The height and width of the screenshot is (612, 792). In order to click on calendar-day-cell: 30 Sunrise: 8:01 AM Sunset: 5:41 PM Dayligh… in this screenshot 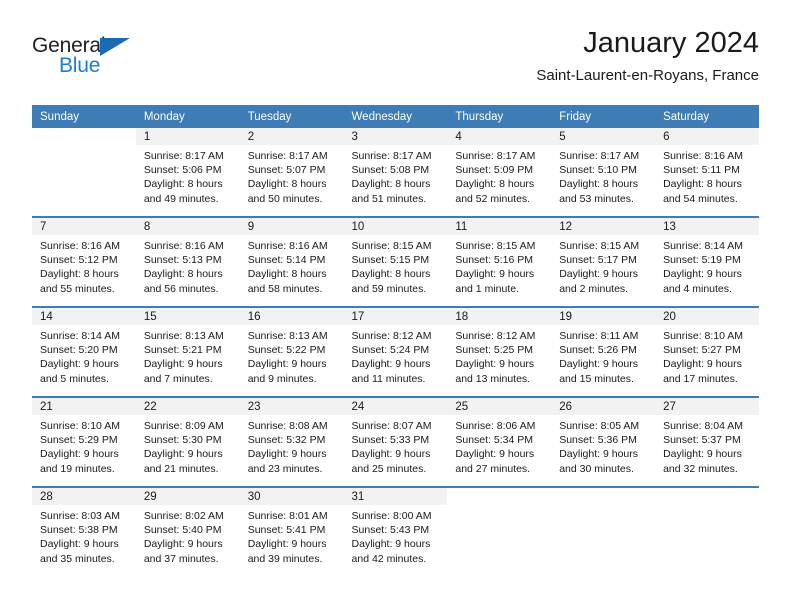, I will do `click(291, 531)`.